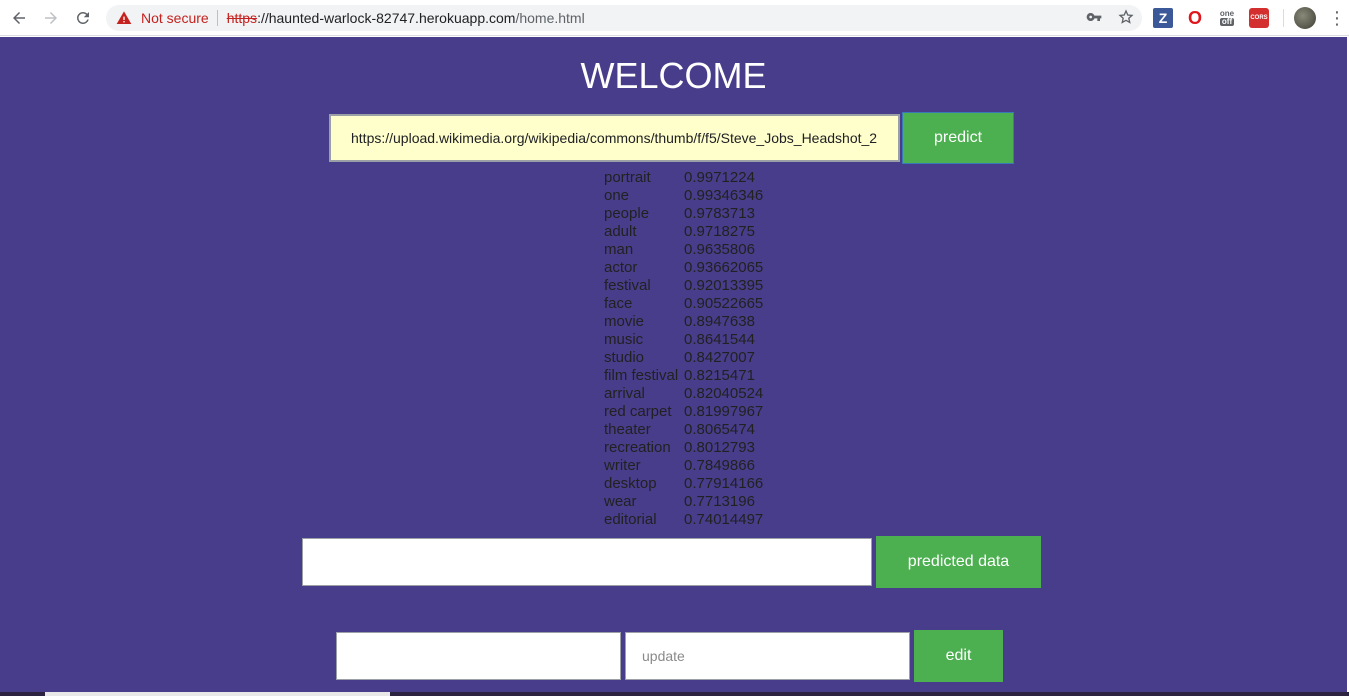  I want to click on result-row: theater 0.8065474, so click(683, 430).